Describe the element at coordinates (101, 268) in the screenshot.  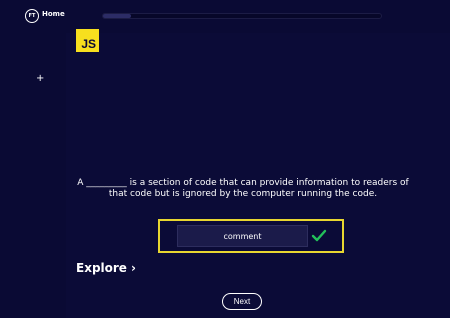
I see `explore-label: Explore` at that location.